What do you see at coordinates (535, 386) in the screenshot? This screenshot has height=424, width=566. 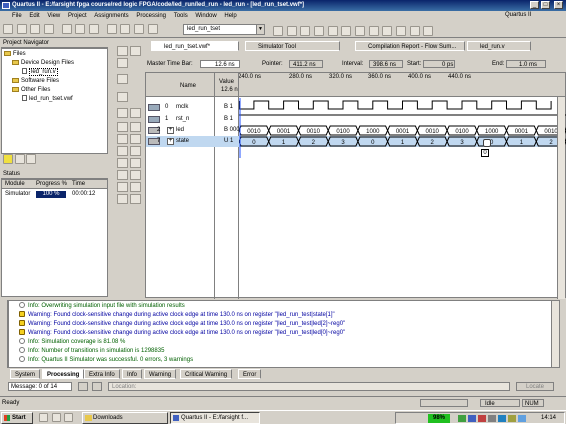 I see `locate-button: Locate` at bounding box center [535, 386].